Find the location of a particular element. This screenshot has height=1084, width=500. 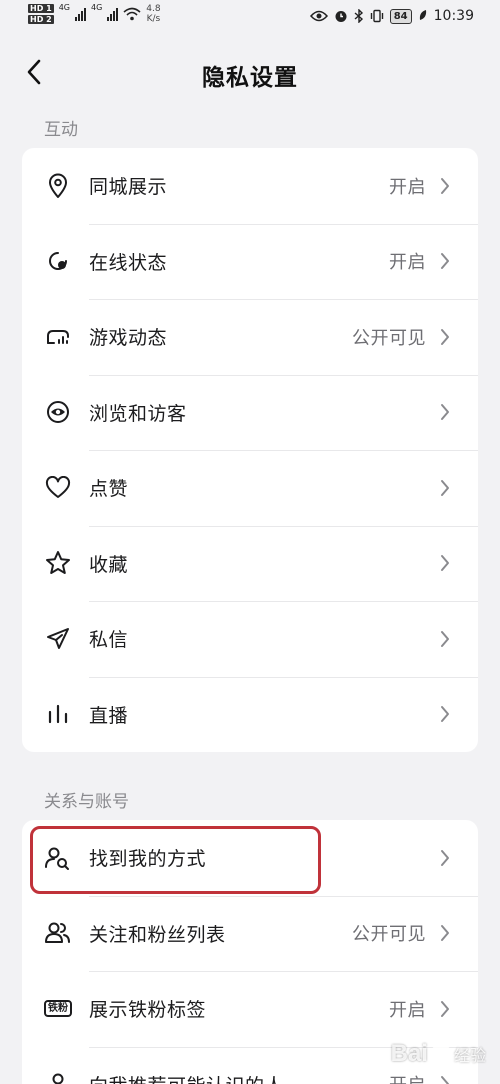

nav-bar: 隐私设置 is located at coordinates (250, 74).